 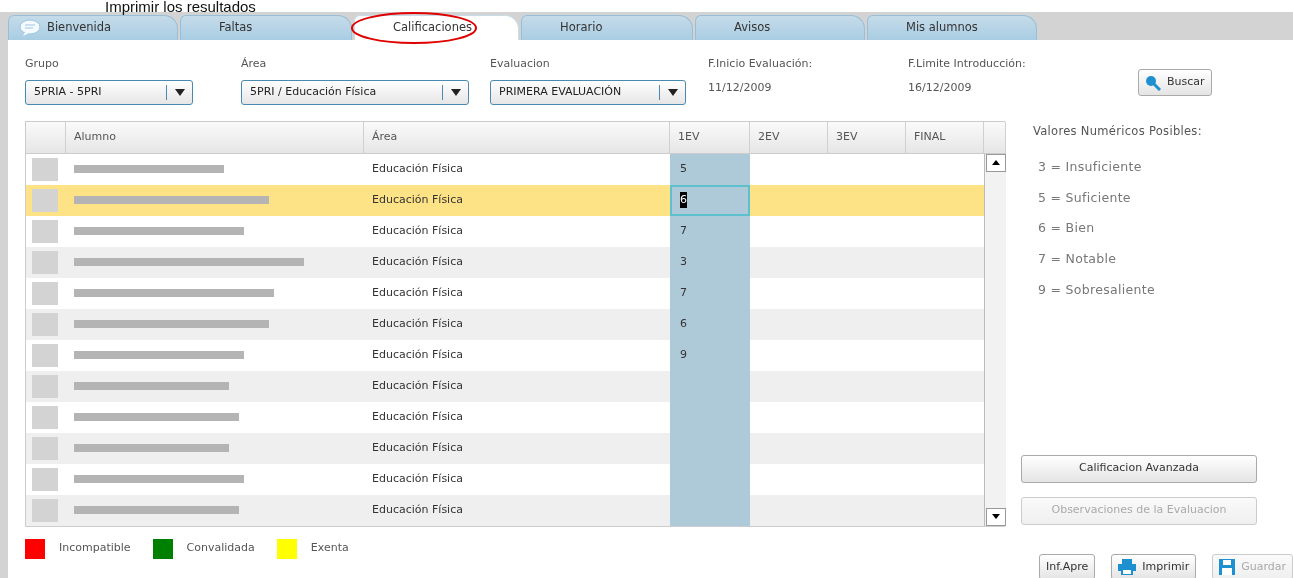 I want to click on chat-icon, so click(x=30, y=28).